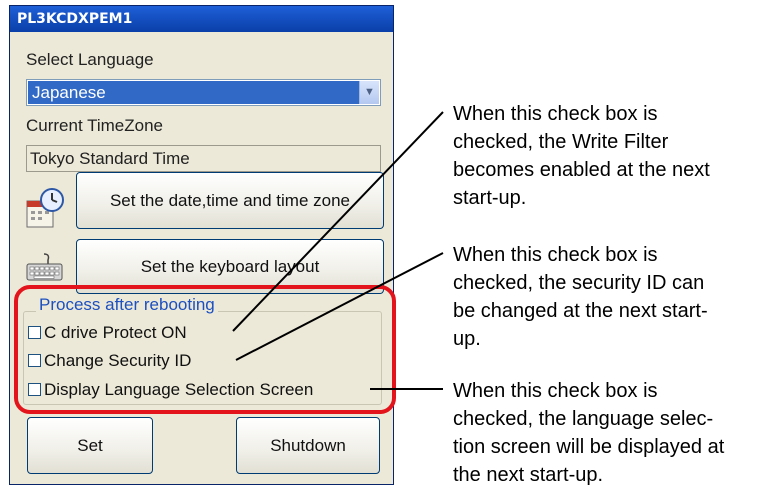  Describe the element at coordinates (579, 283) in the screenshot. I see `callout-line: checked, the security ID can` at that location.